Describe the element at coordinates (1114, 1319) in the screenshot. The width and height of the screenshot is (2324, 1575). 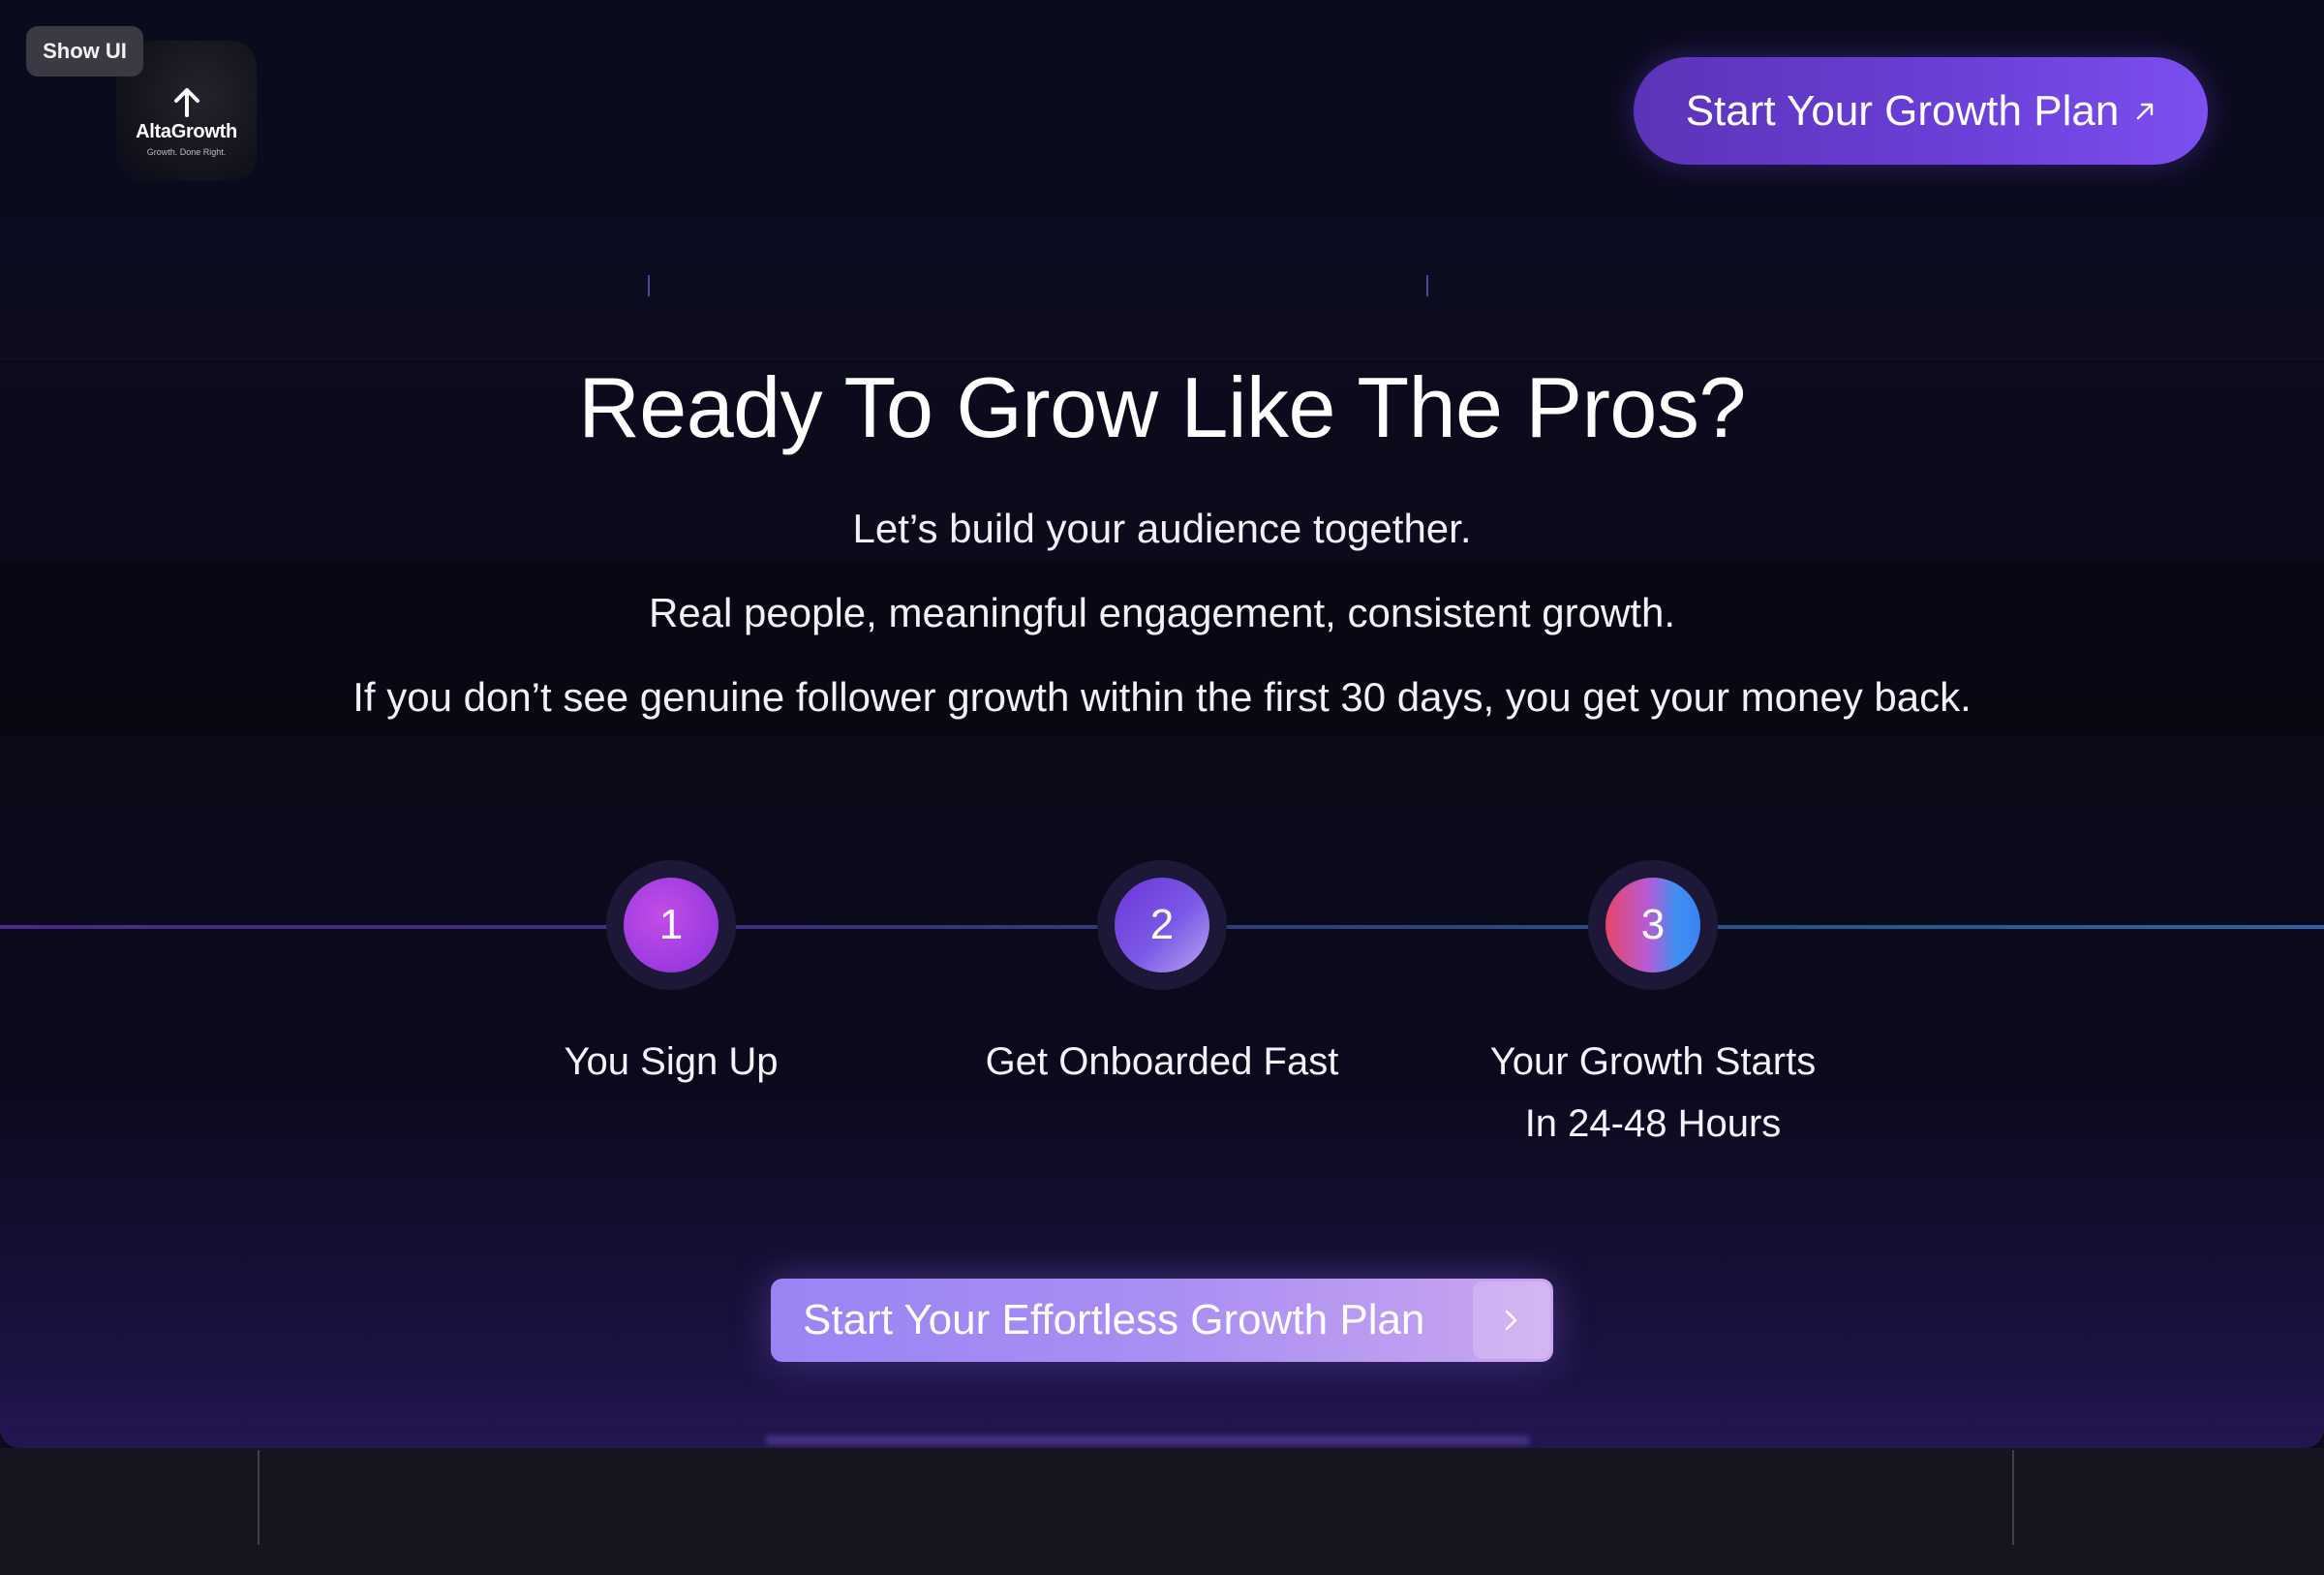
I see `main-cta-label: Start Your Effortless Growth Plan` at that location.